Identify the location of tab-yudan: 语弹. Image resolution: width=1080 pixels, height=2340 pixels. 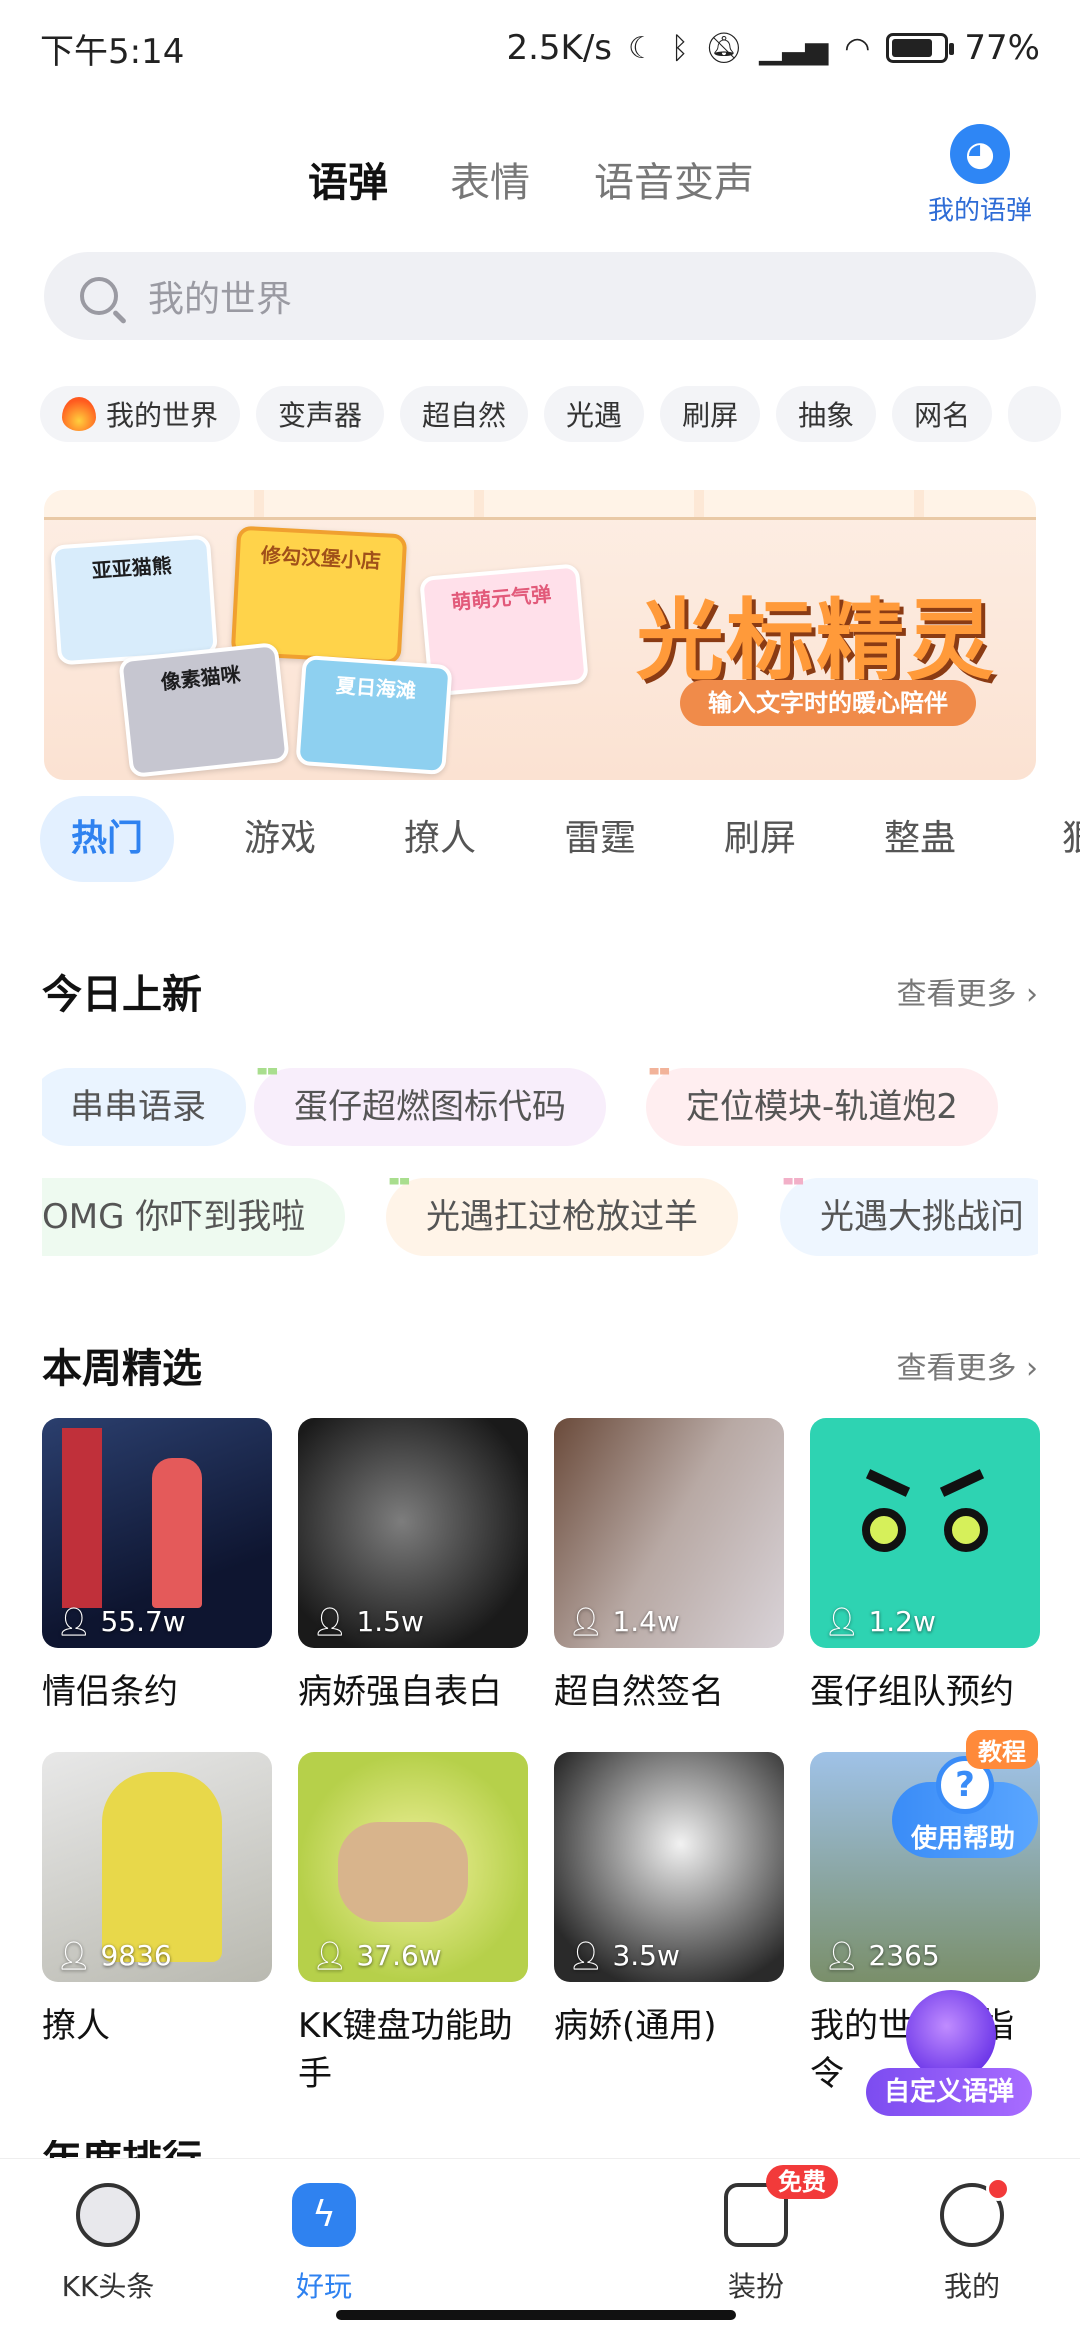
(348, 180).